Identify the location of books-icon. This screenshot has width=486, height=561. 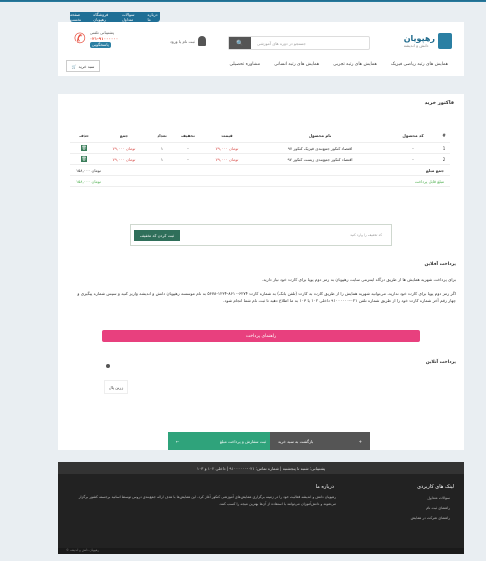
(445, 41).